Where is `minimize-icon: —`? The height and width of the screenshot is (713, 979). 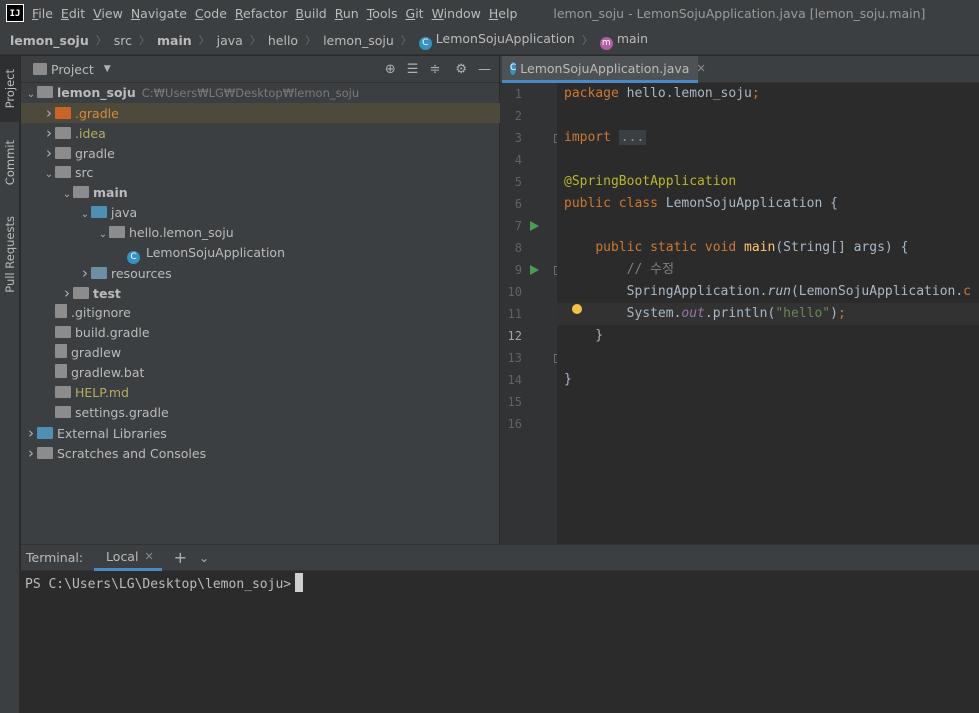 minimize-icon: — is located at coordinates (484, 69).